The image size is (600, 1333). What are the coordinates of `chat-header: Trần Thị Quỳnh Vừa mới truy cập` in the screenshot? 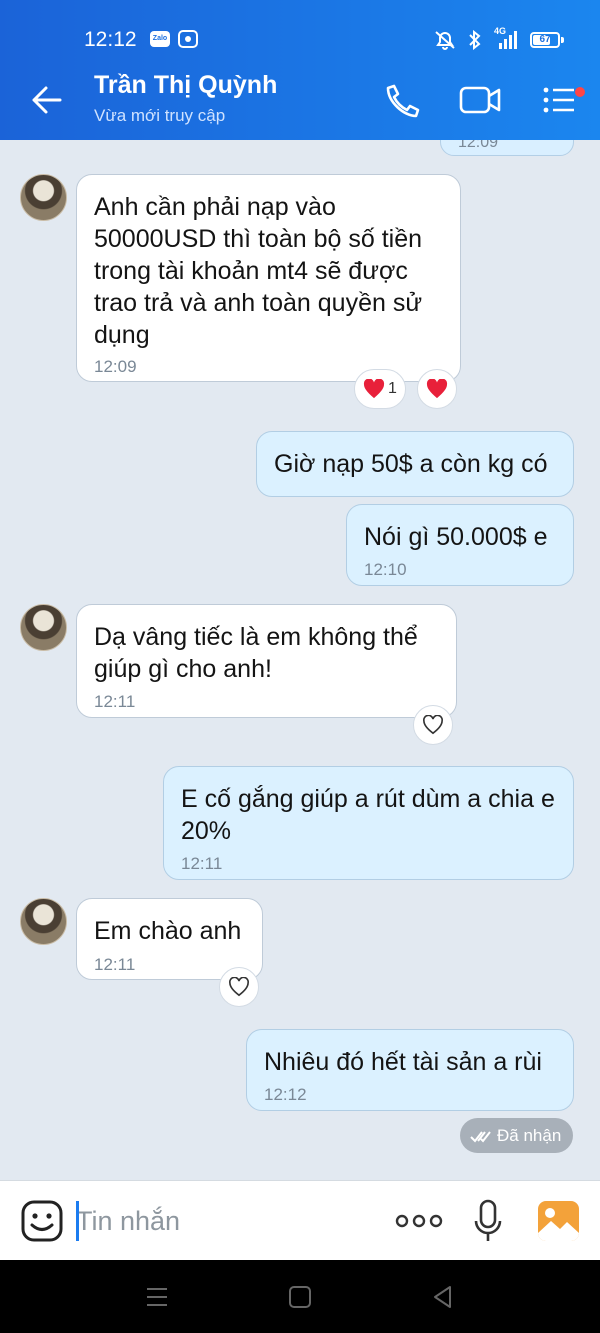 It's located at (300, 100).